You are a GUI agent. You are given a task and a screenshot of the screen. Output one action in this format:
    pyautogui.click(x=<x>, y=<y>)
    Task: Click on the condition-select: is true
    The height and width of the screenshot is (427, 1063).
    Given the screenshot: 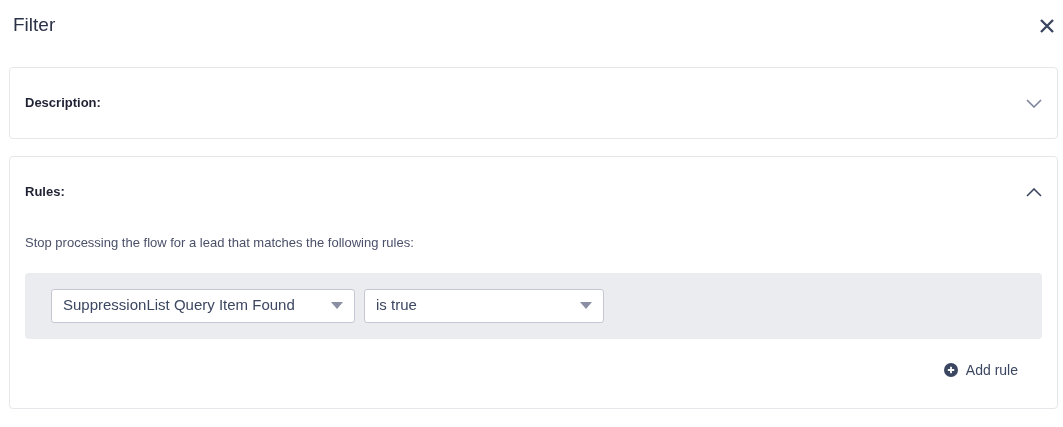 What is the action you would take?
    pyautogui.click(x=484, y=305)
    